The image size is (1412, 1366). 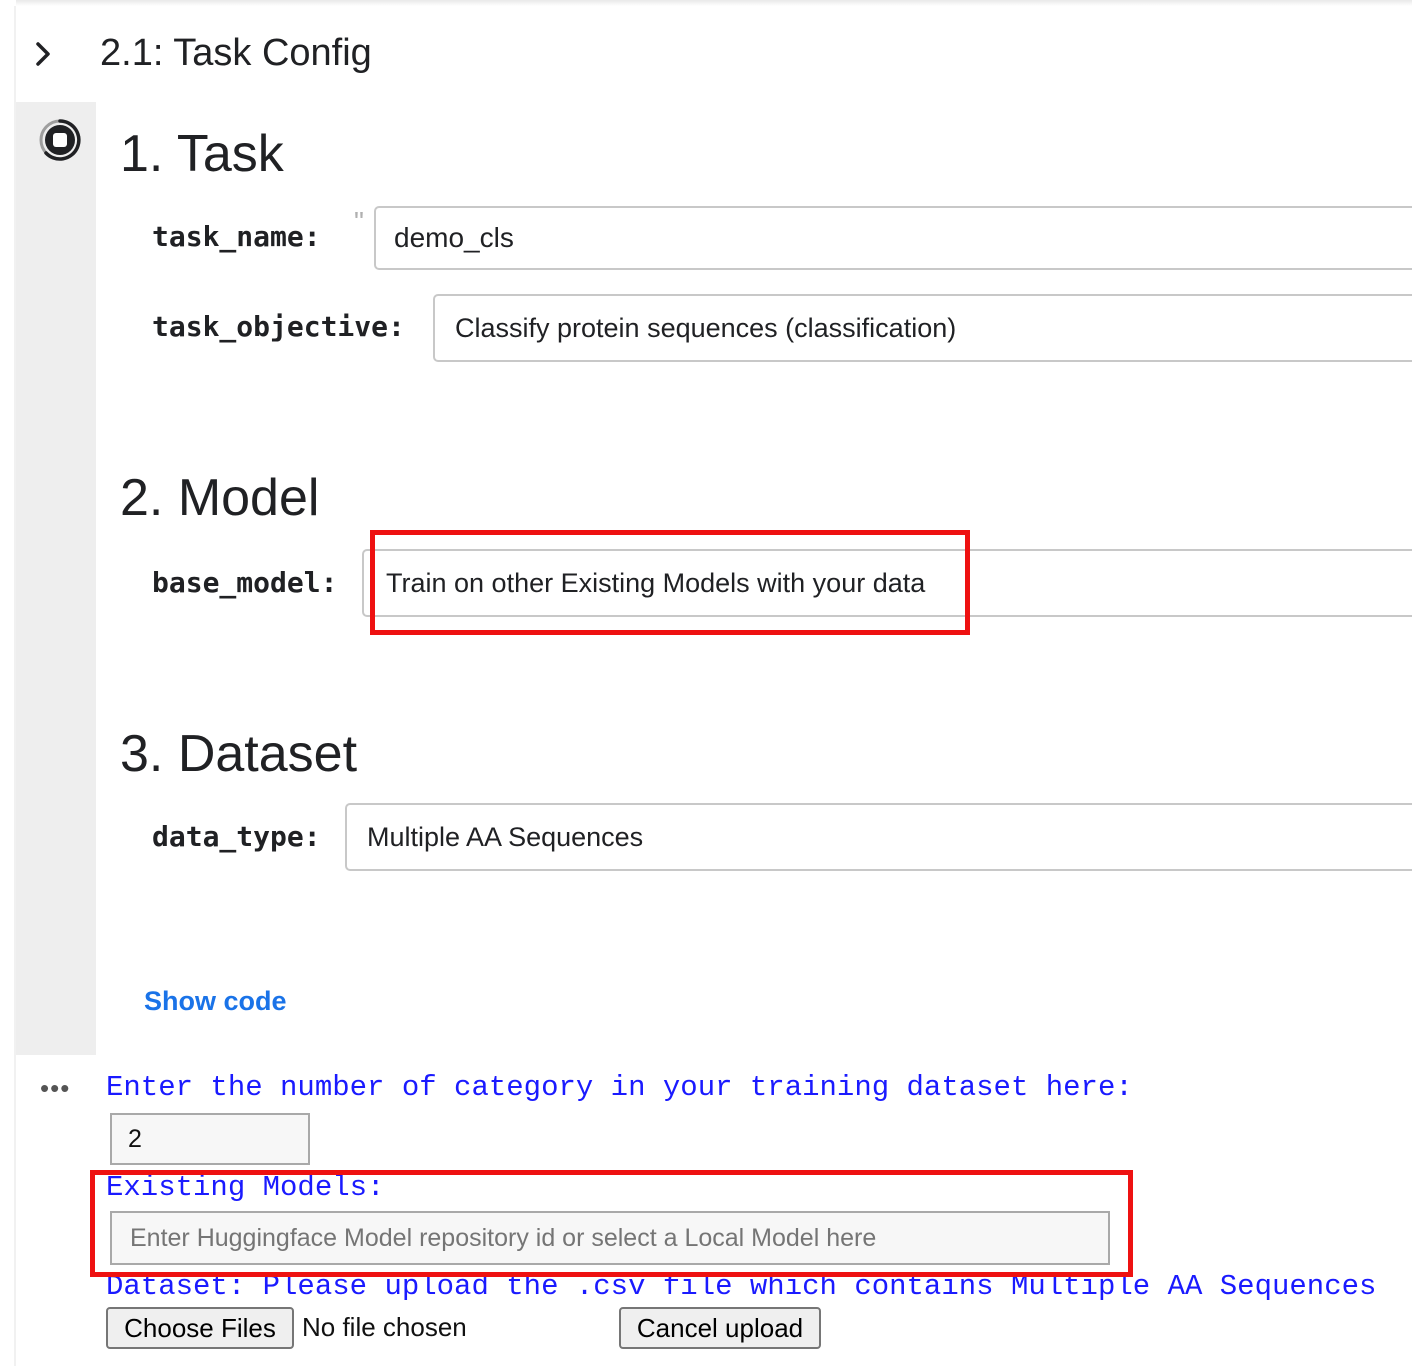 What do you see at coordinates (200, 1328) in the screenshot?
I see `choose-files-button: Choose Files` at bounding box center [200, 1328].